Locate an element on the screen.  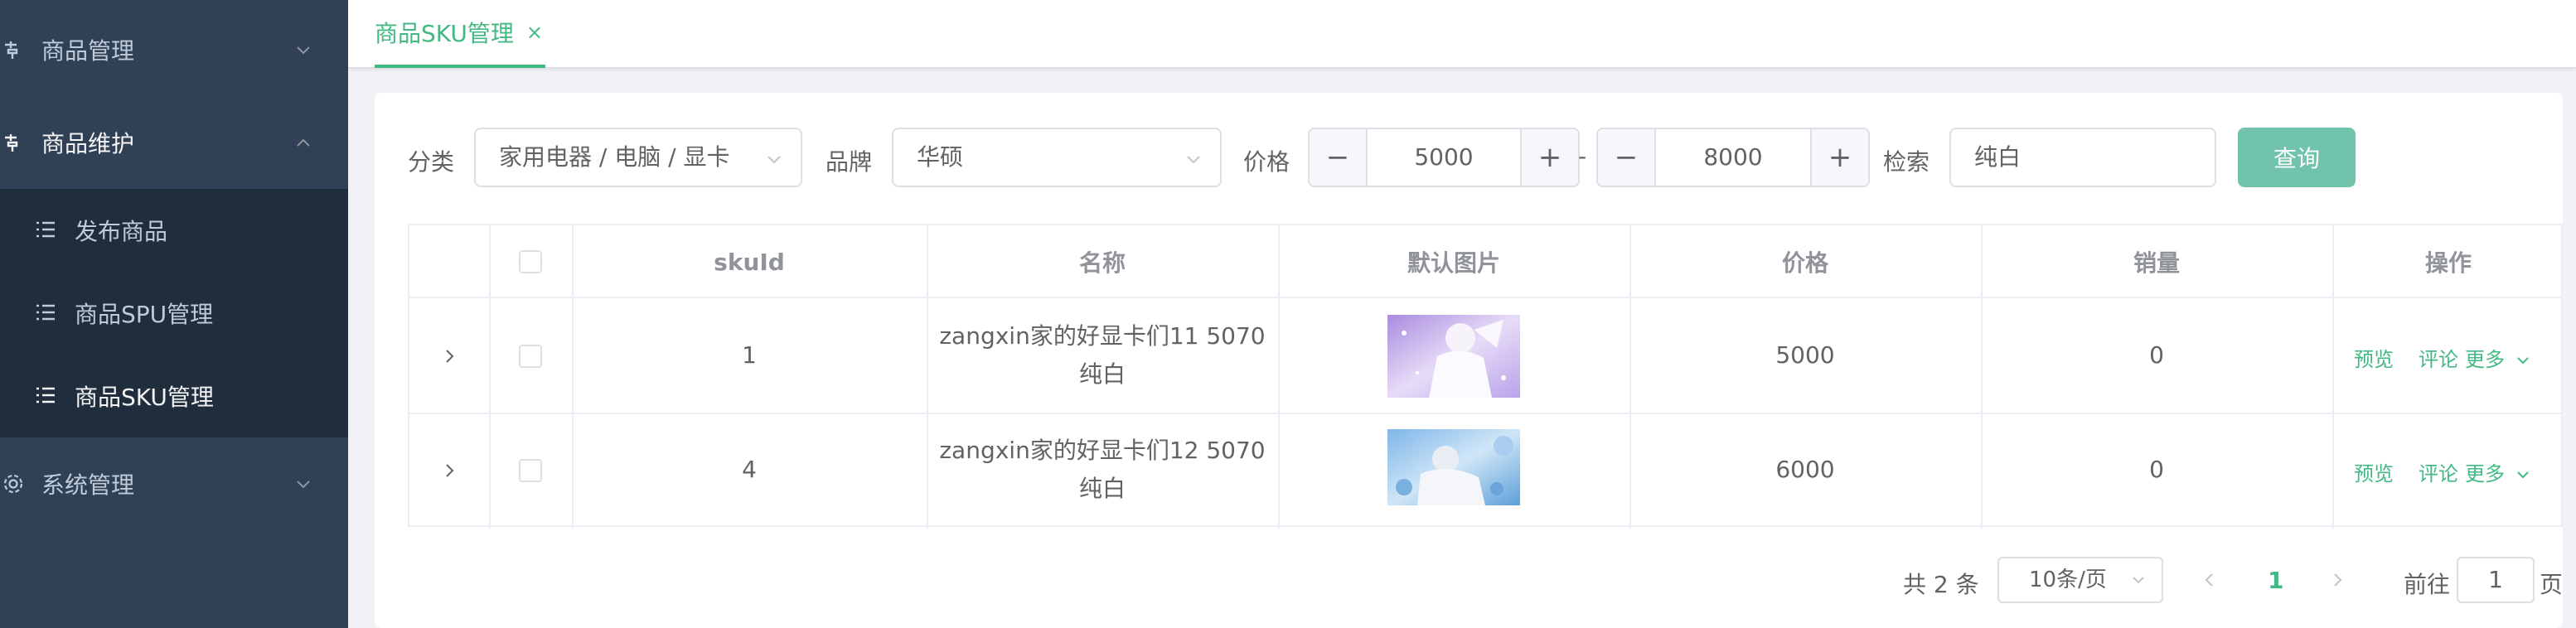
name-line: zangxin家的好显卡们12 5070 is located at coordinates (1102, 450).